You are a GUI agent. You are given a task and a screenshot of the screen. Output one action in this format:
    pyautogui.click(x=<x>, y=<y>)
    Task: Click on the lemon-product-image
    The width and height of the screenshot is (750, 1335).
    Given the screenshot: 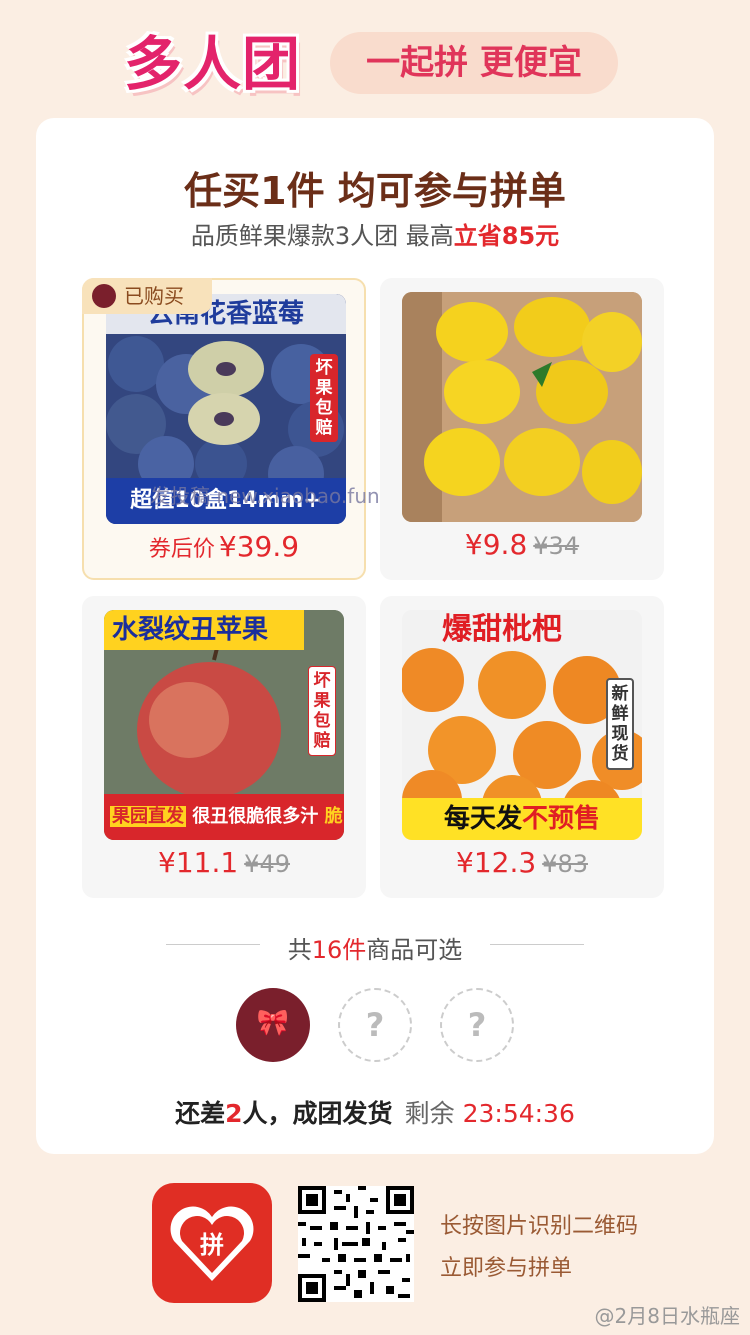 What is the action you would take?
    pyautogui.click(x=522, y=407)
    